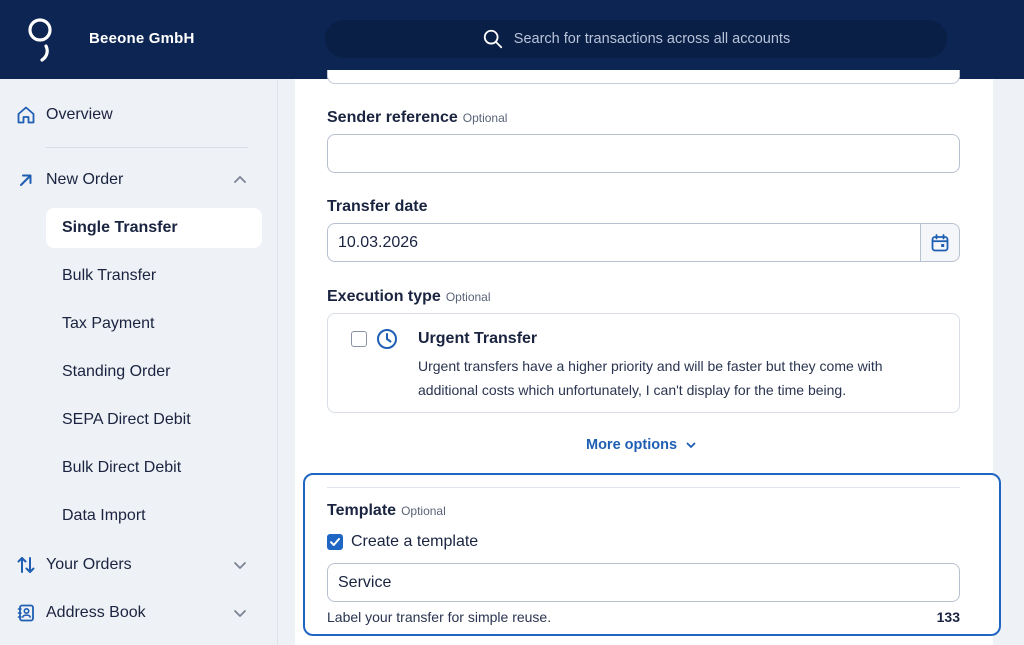 Image resolution: width=1024 pixels, height=645 pixels. Describe the element at coordinates (478, 338) in the screenshot. I see `urgent-transfer-title: Urgent Transfer` at that location.